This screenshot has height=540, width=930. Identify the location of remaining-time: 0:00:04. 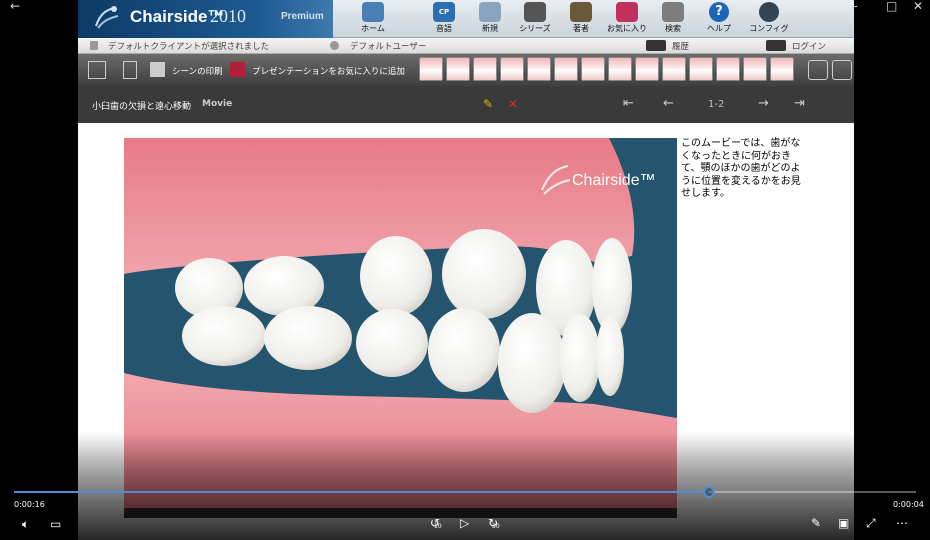
(908, 504).